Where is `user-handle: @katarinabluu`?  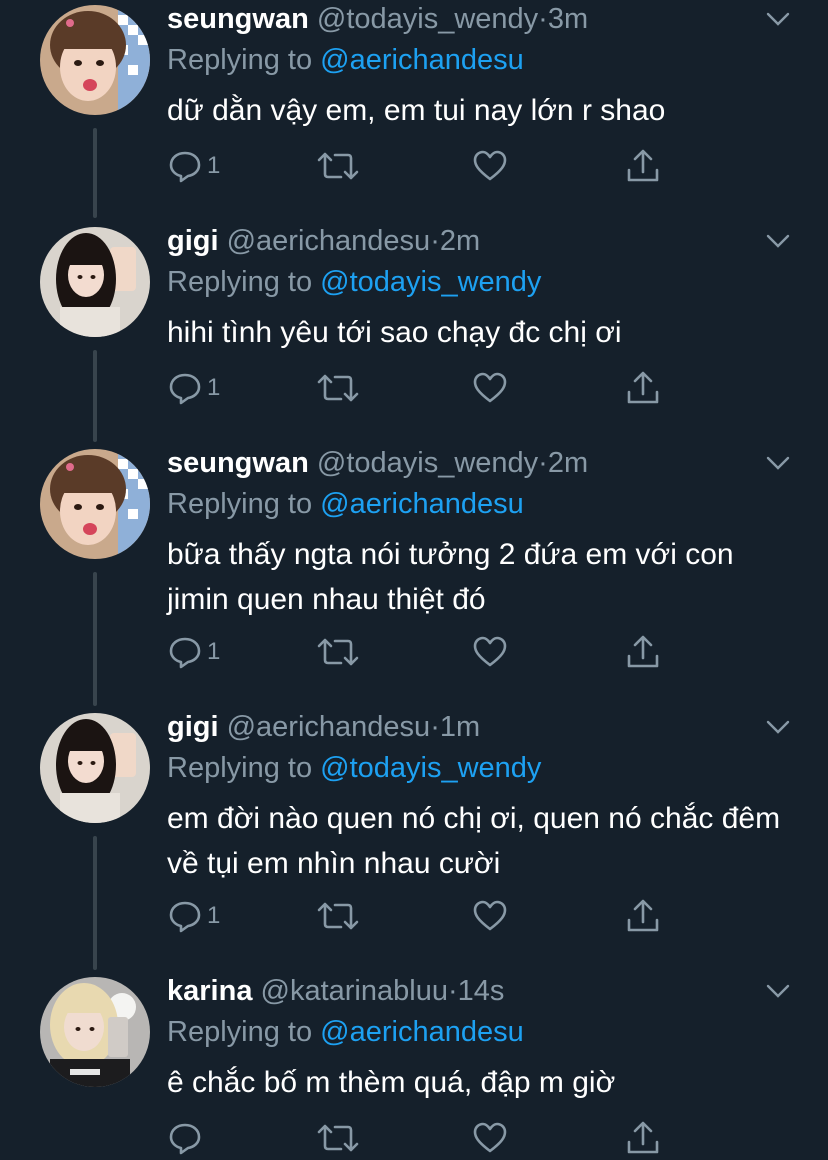
user-handle: @katarinabluu is located at coordinates (354, 991).